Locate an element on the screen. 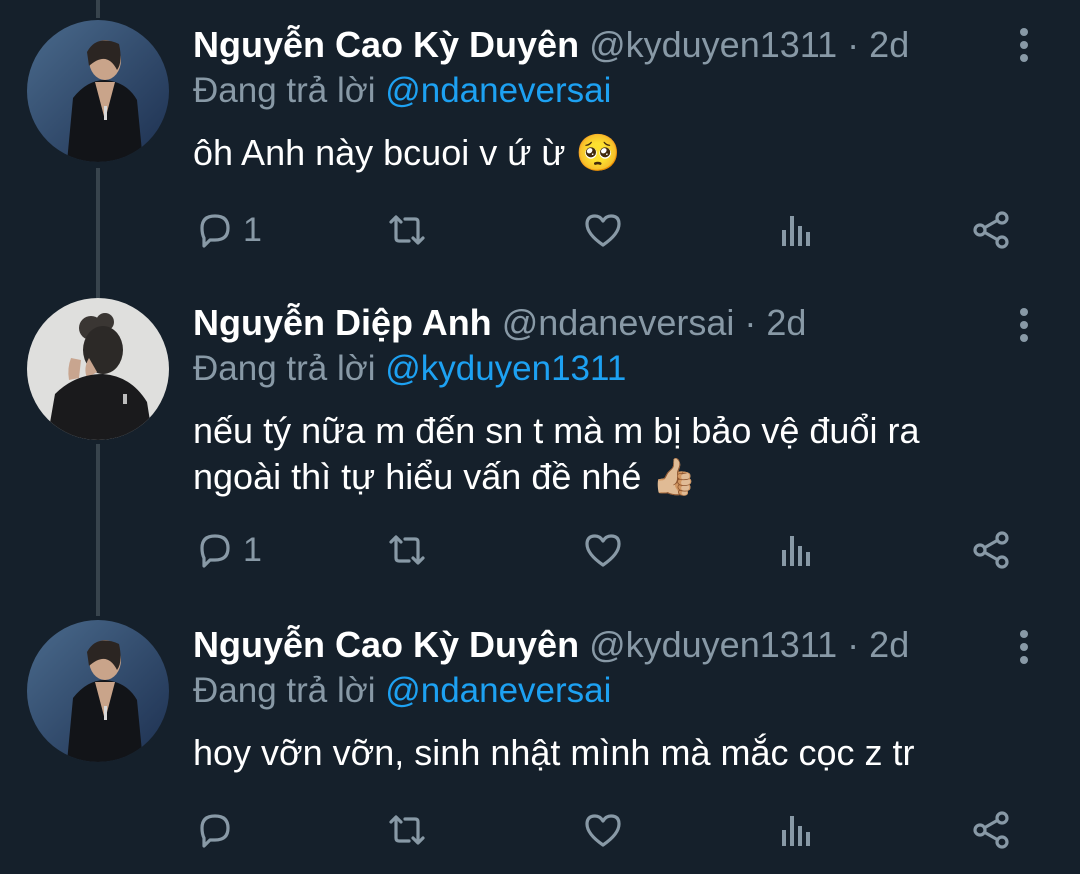 This screenshot has width=1080, height=874. thumbs-up-emoji: 👍🏼 is located at coordinates (674, 477).